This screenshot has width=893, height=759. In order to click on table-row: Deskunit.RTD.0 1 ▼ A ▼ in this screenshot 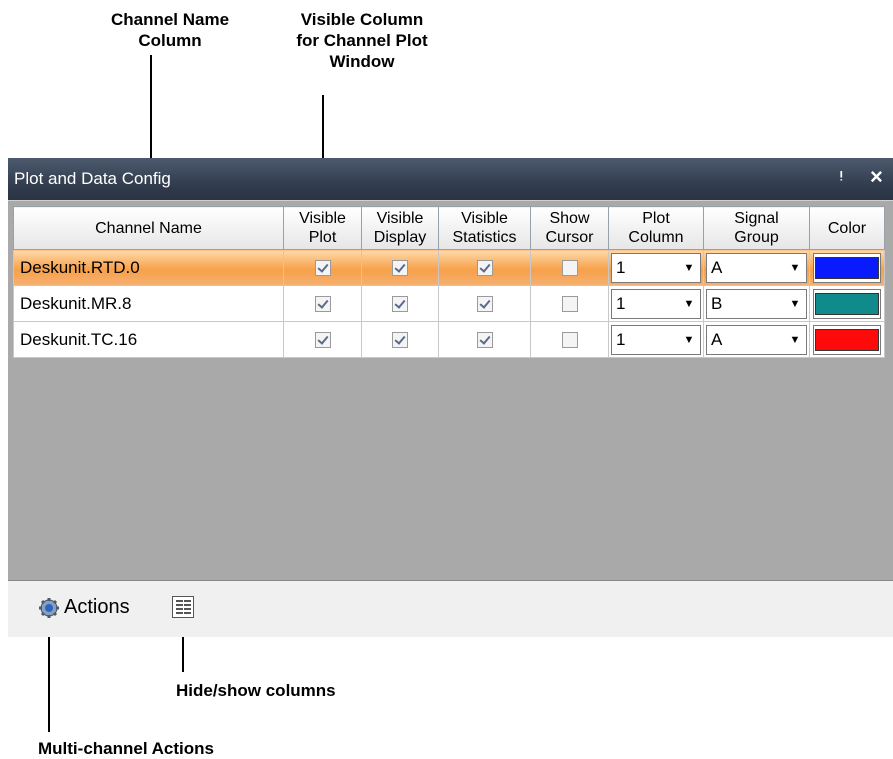, I will do `click(449, 267)`.